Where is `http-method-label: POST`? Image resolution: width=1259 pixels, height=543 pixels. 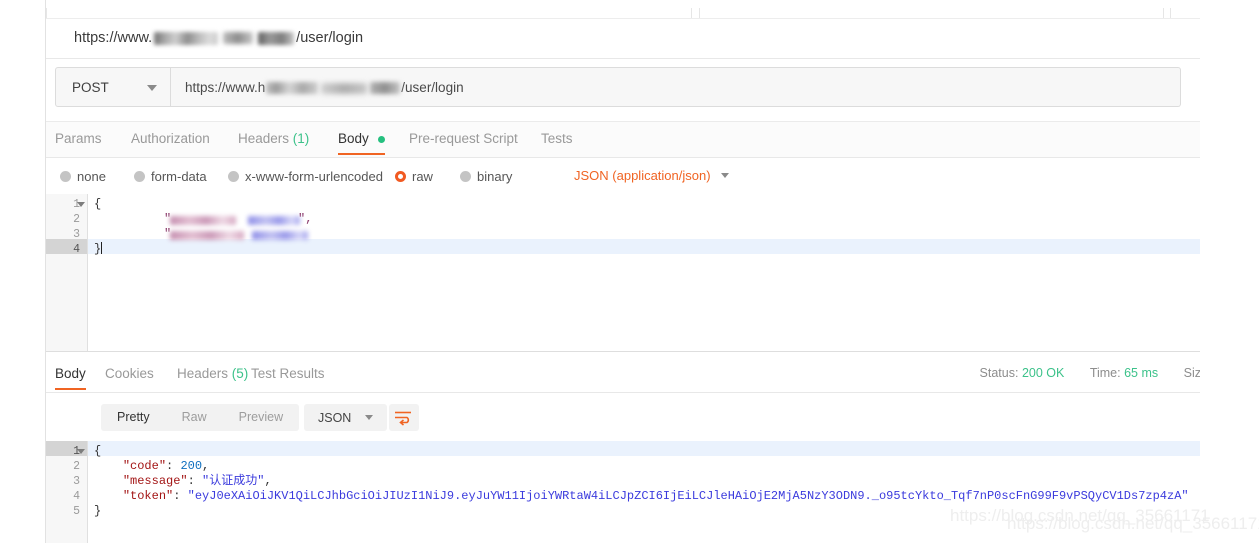
http-method-label: POST is located at coordinates (90, 87).